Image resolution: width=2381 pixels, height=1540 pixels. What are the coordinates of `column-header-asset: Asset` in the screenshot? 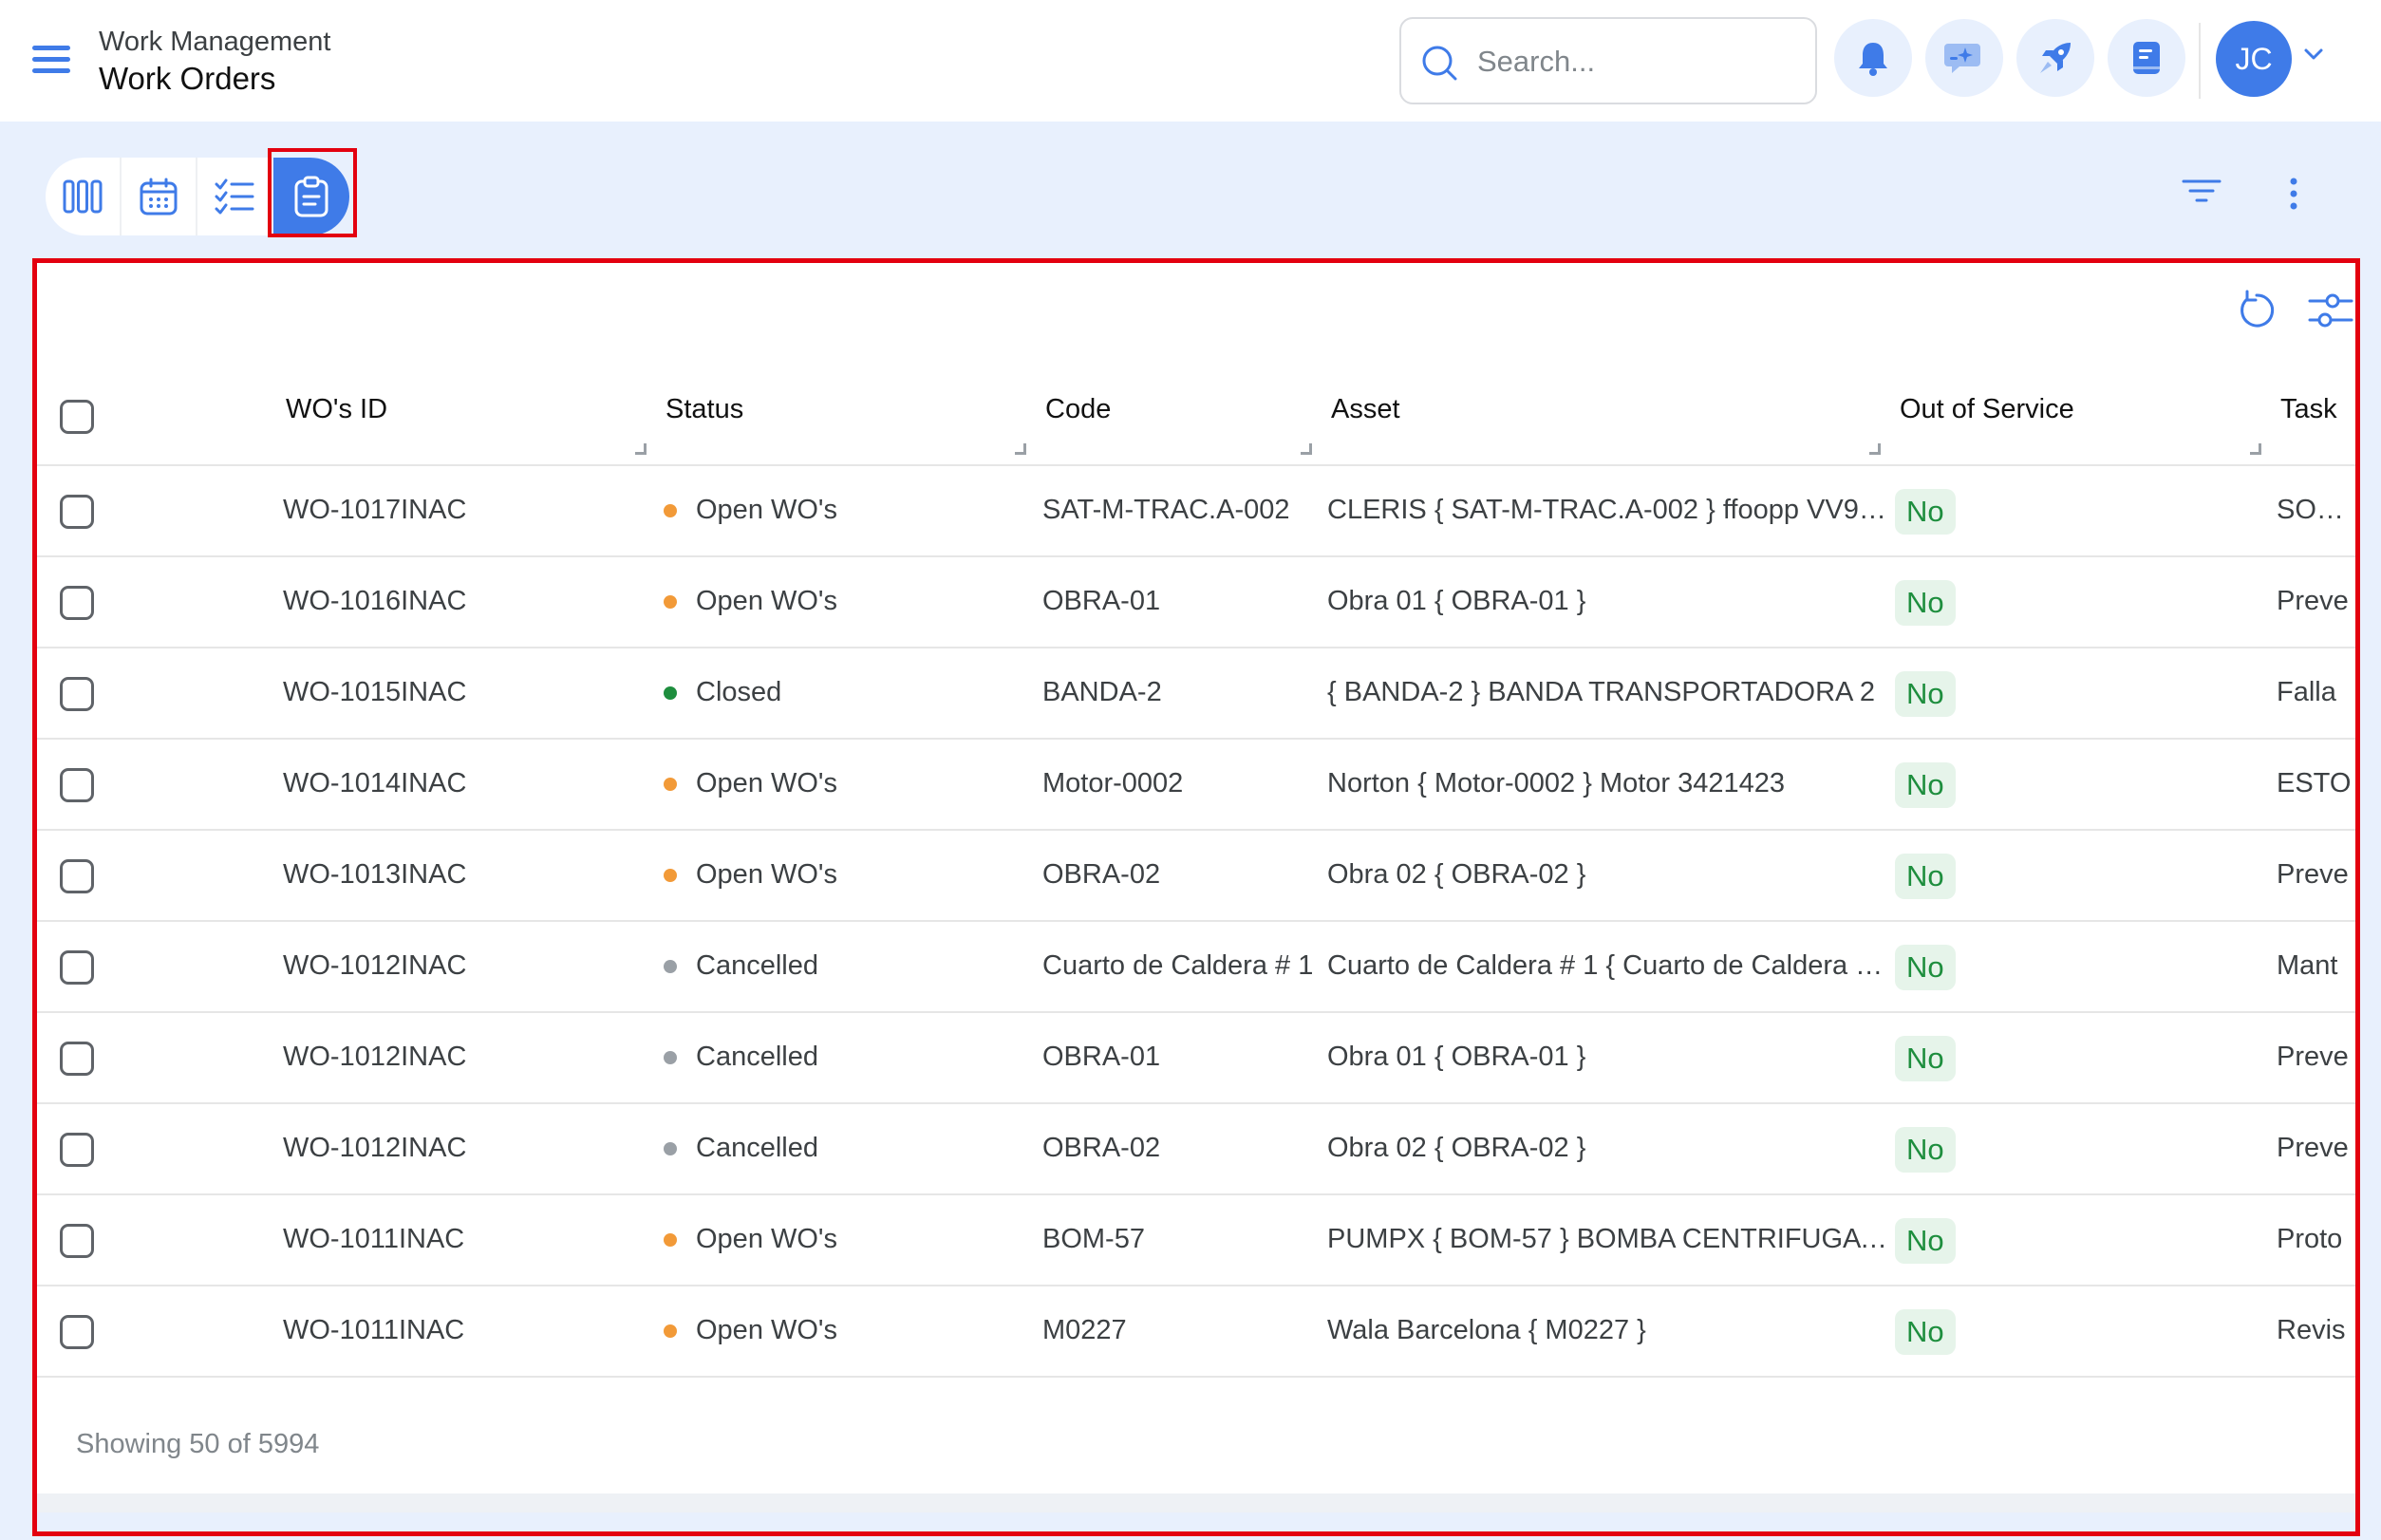 It's located at (1366, 409).